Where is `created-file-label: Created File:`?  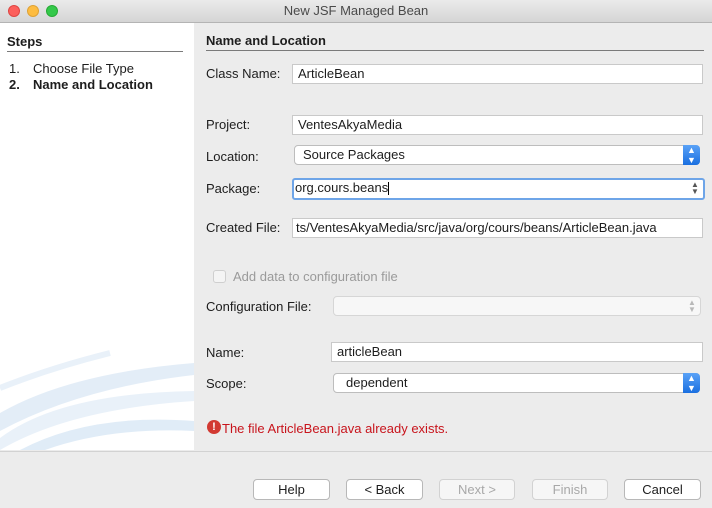
created-file-label: Created File: is located at coordinates (243, 227).